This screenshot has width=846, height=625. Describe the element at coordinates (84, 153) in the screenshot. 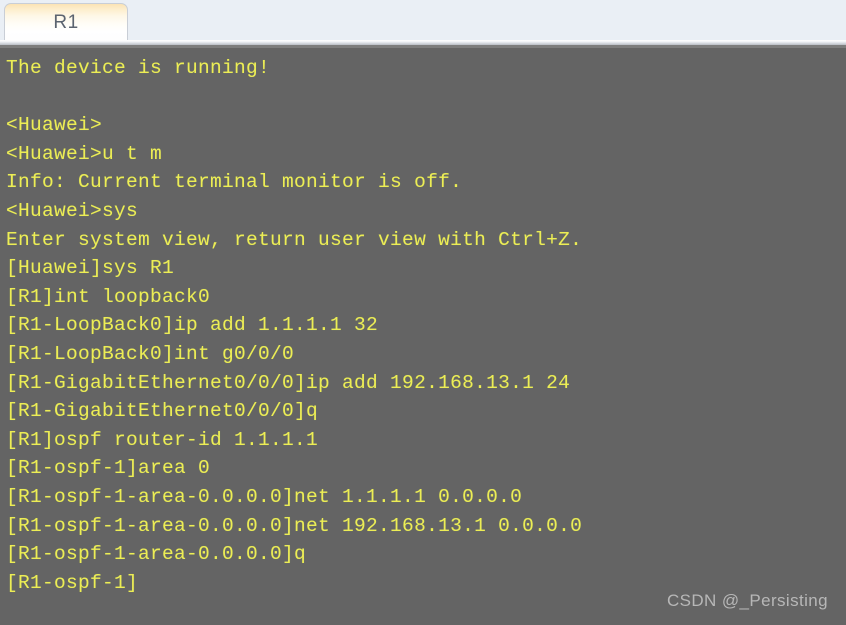

I see `terminal-line: <Huawei>u t m` at that location.